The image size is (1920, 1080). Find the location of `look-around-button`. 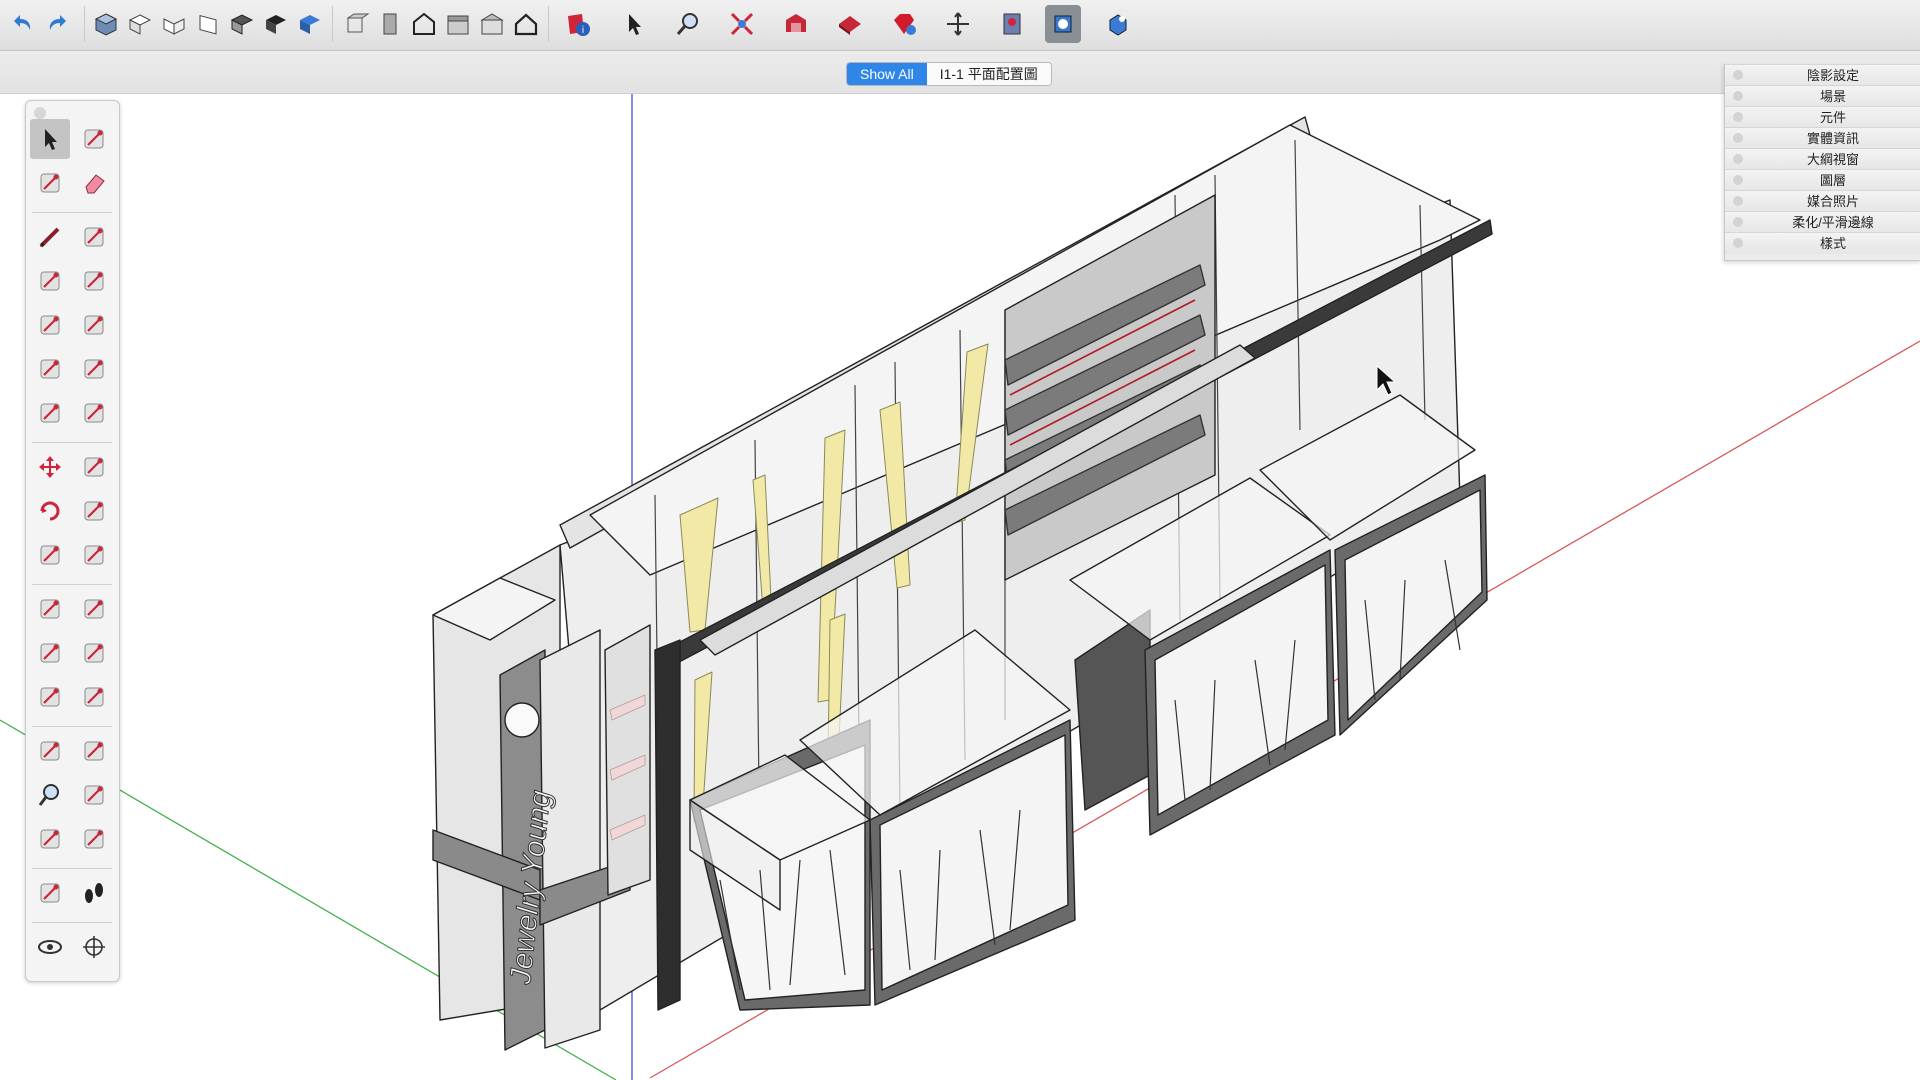

look-around-button is located at coordinates (50, 947).